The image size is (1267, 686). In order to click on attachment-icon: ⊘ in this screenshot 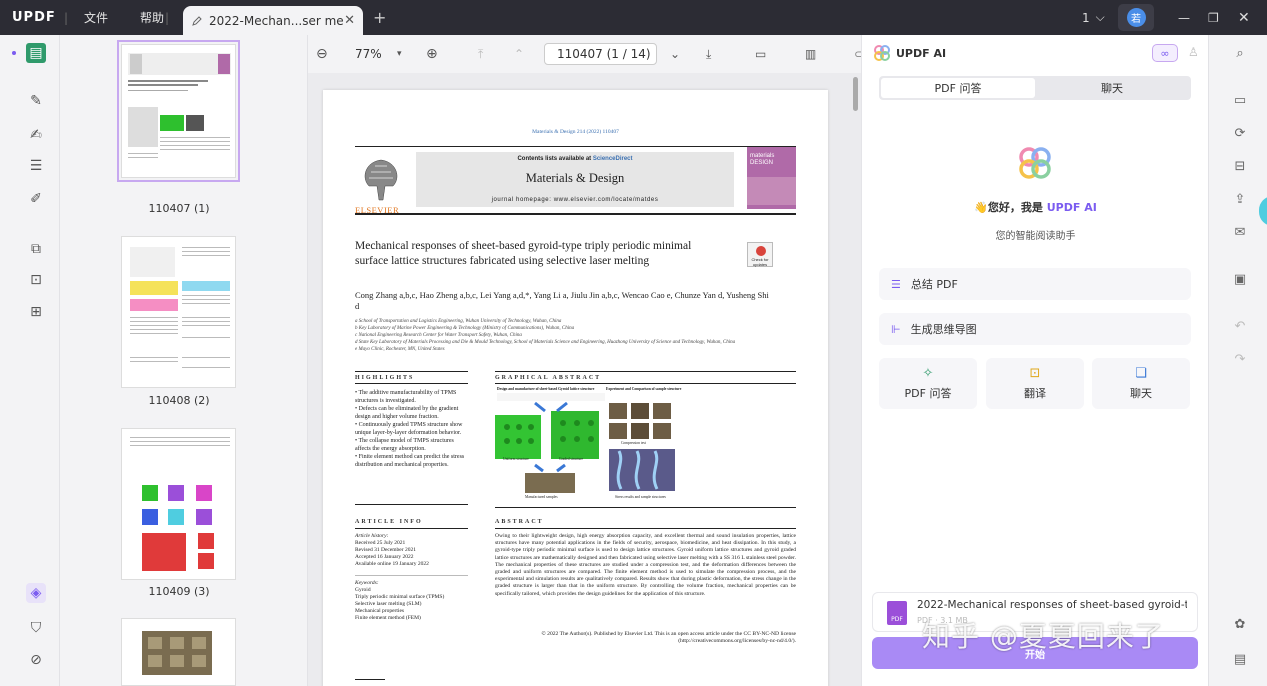, I will do `click(36, 660)`.